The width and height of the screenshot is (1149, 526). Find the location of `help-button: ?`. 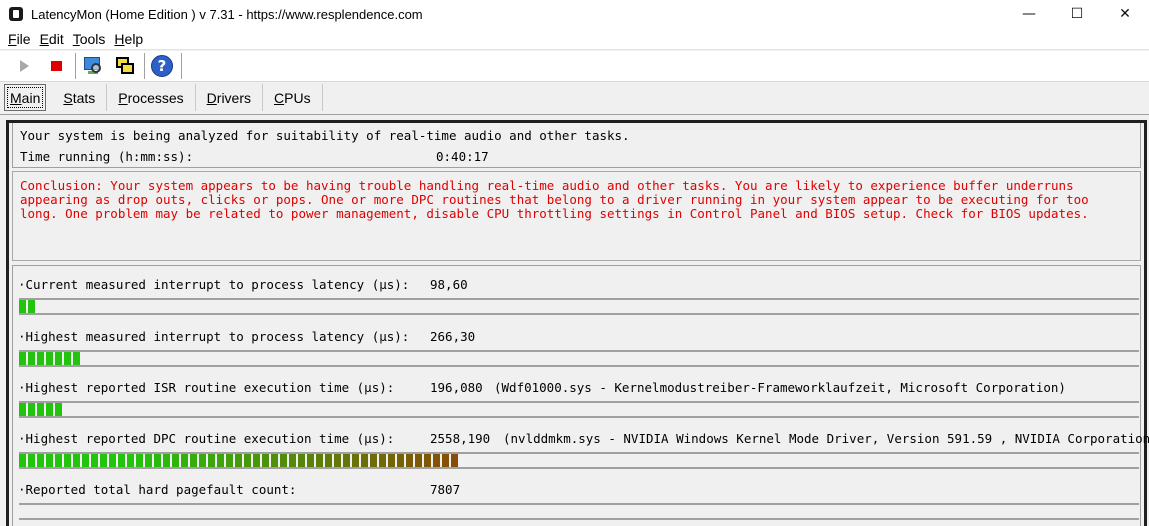

help-button: ? is located at coordinates (162, 66).